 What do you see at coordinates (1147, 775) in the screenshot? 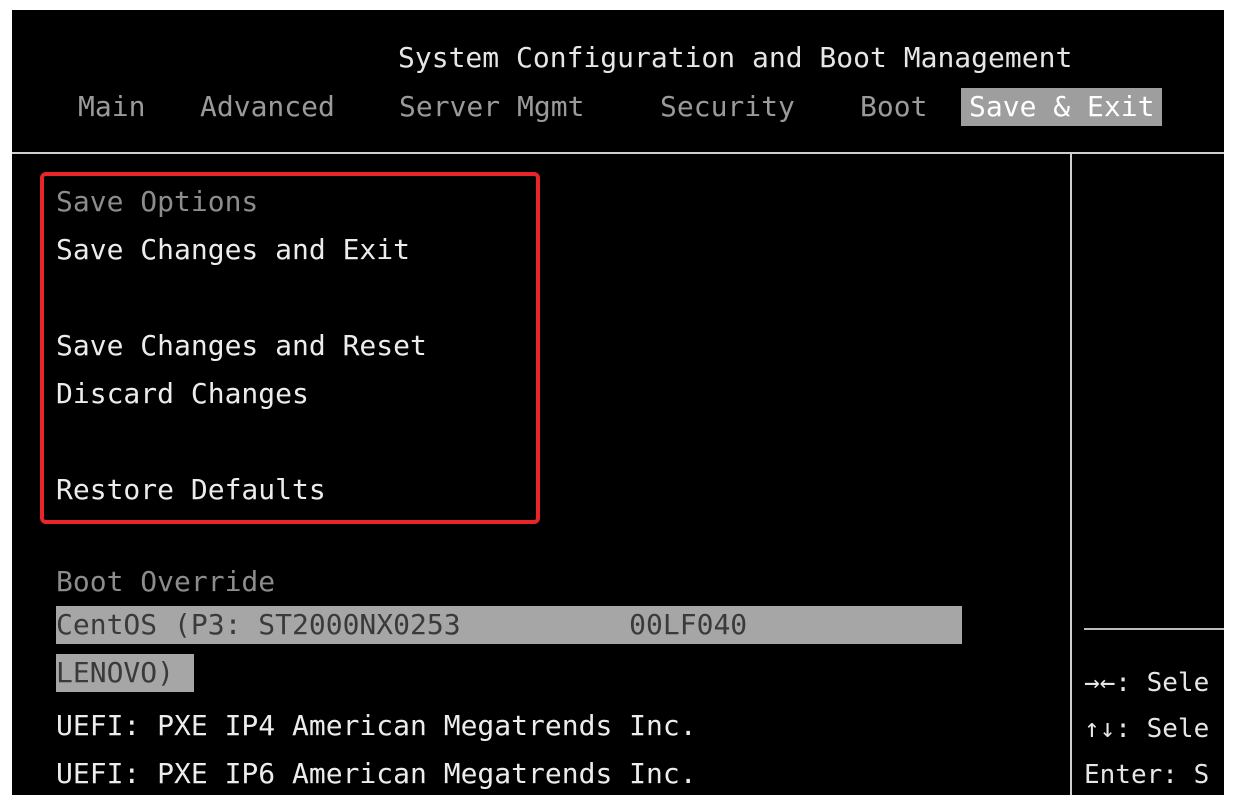
I see `help-line-enter-select: Enter: S` at bounding box center [1147, 775].